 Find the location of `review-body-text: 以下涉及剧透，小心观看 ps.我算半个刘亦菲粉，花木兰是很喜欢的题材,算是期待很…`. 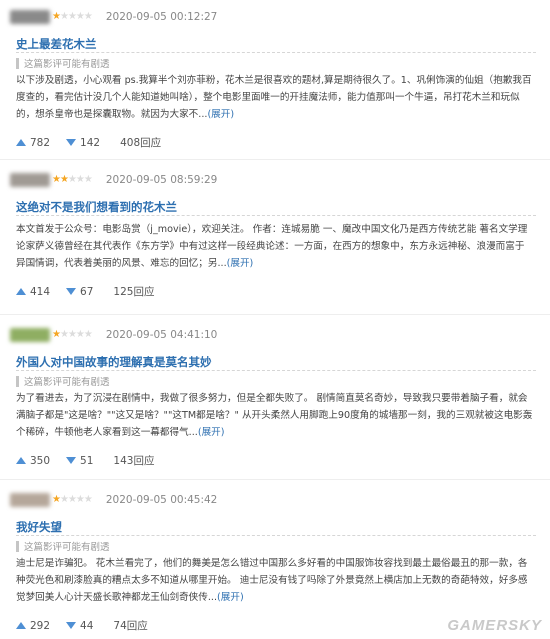

review-body-text: 以下涉及剧透，小心观看 ps.我算半个刘亦菲粉，花木兰是很喜欢的题材,算是期待很… is located at coordinates (274, 97).